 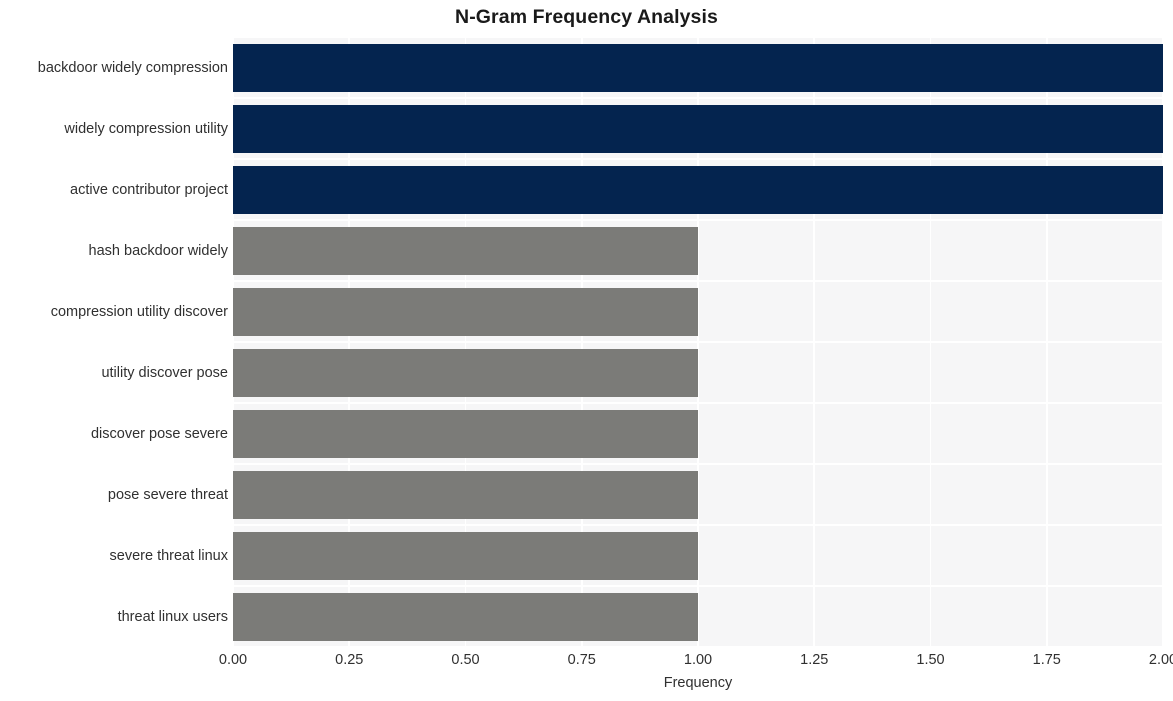 I want to click on x-axis-tick-label: 0.75, so click(x=581, y=660).